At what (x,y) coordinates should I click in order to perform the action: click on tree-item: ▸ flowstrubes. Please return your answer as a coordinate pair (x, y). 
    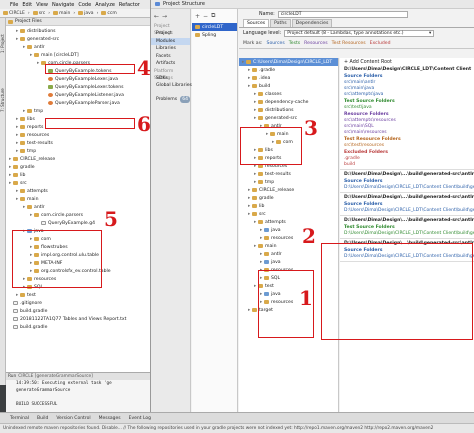
    Looking at the image, I should click on (78, 247).